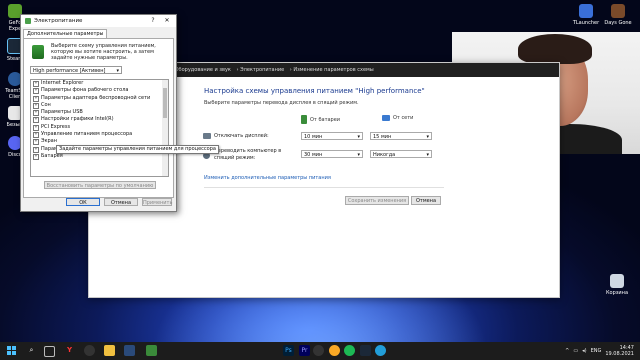  Describe the element at coordinates (401, 154) in the screenshot. I see `sleep-power-select: Никогда` at that location.